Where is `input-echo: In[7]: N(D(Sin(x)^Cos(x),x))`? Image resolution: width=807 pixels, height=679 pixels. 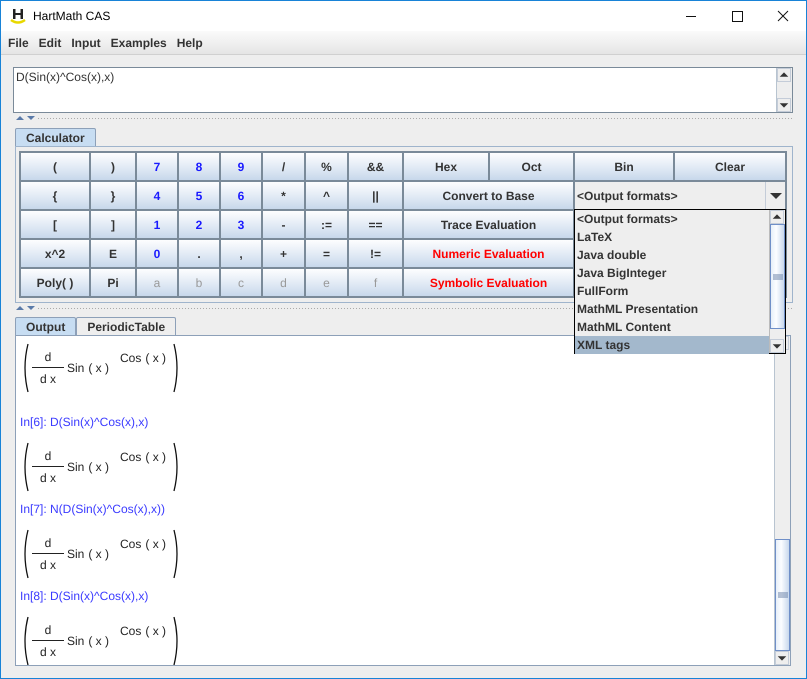
input-echo: In[7]: N(D(Sin(x)^Cos(x),x)) is located at coordinates (93, 509).